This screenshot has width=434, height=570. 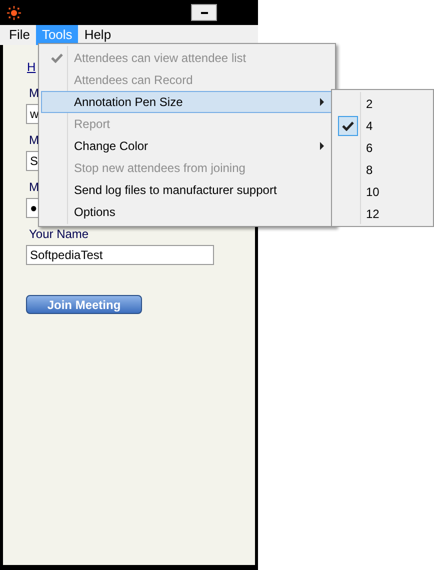 I want to click on menu-item: Help, so click(x=98, y=35).